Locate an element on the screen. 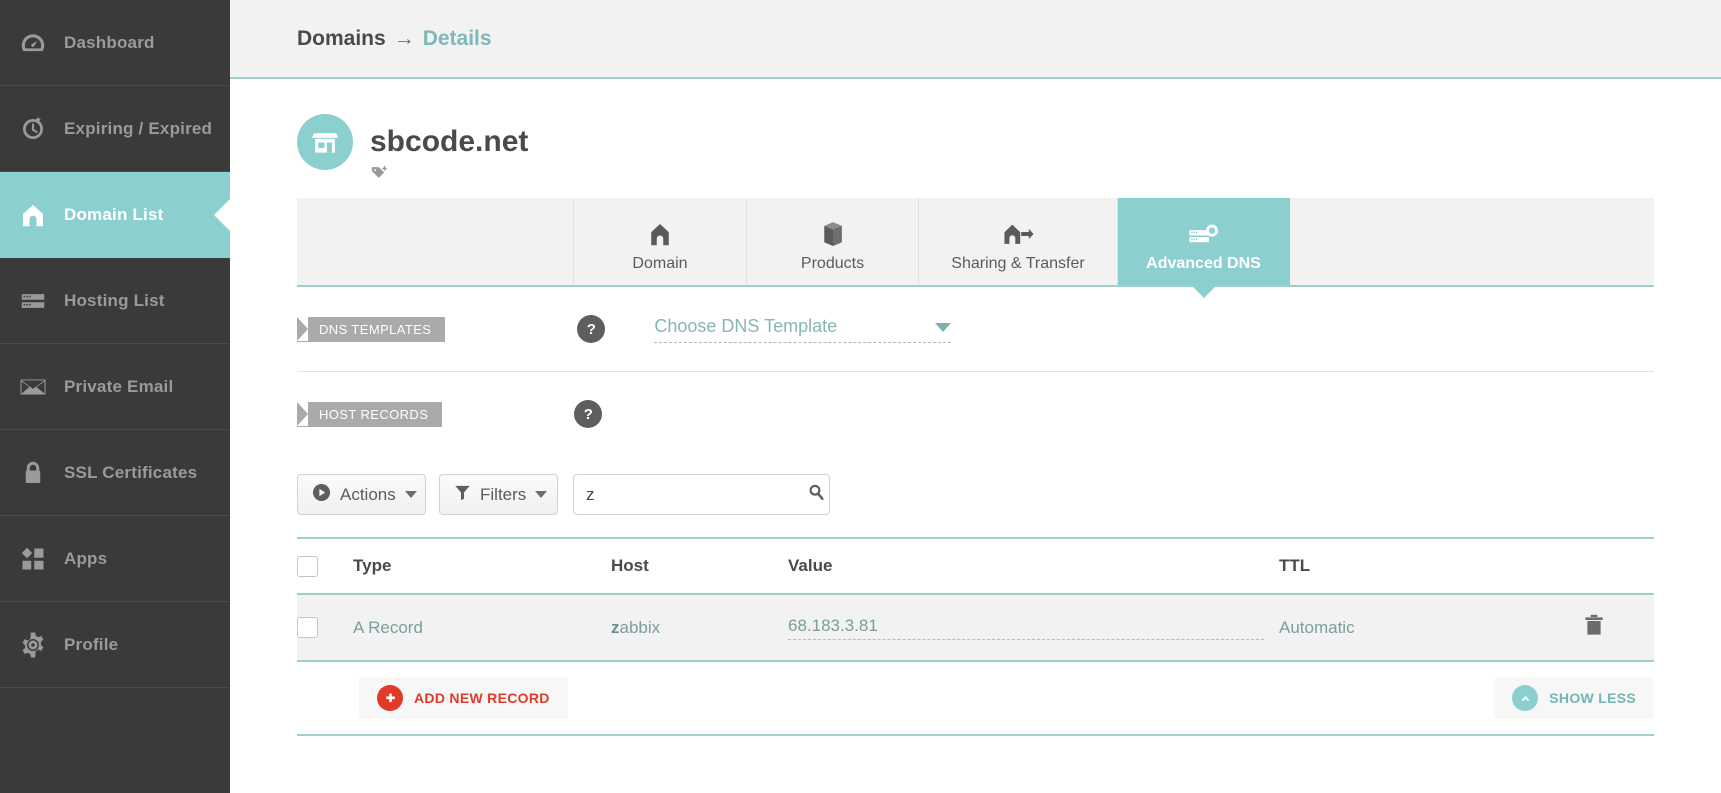 The width and height of the screenshot is (1721, 793). actions-button: Actions is located at coordinates (361, 494).